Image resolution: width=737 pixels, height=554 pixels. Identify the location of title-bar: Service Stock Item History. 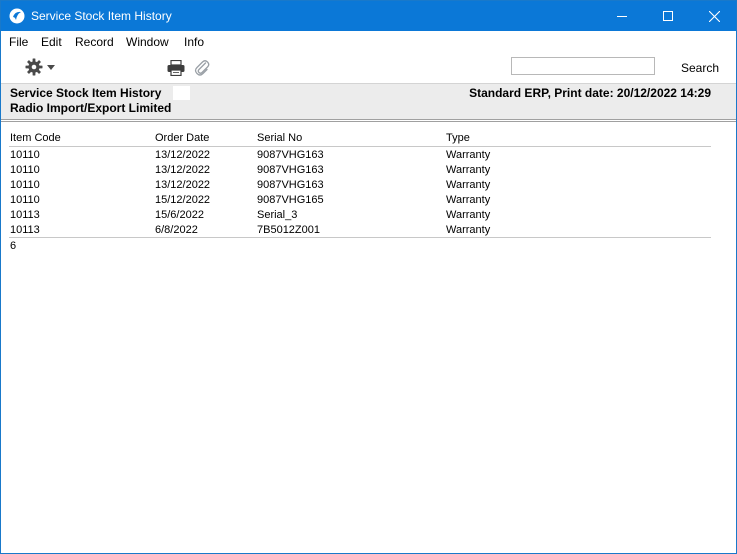
(368, 16).